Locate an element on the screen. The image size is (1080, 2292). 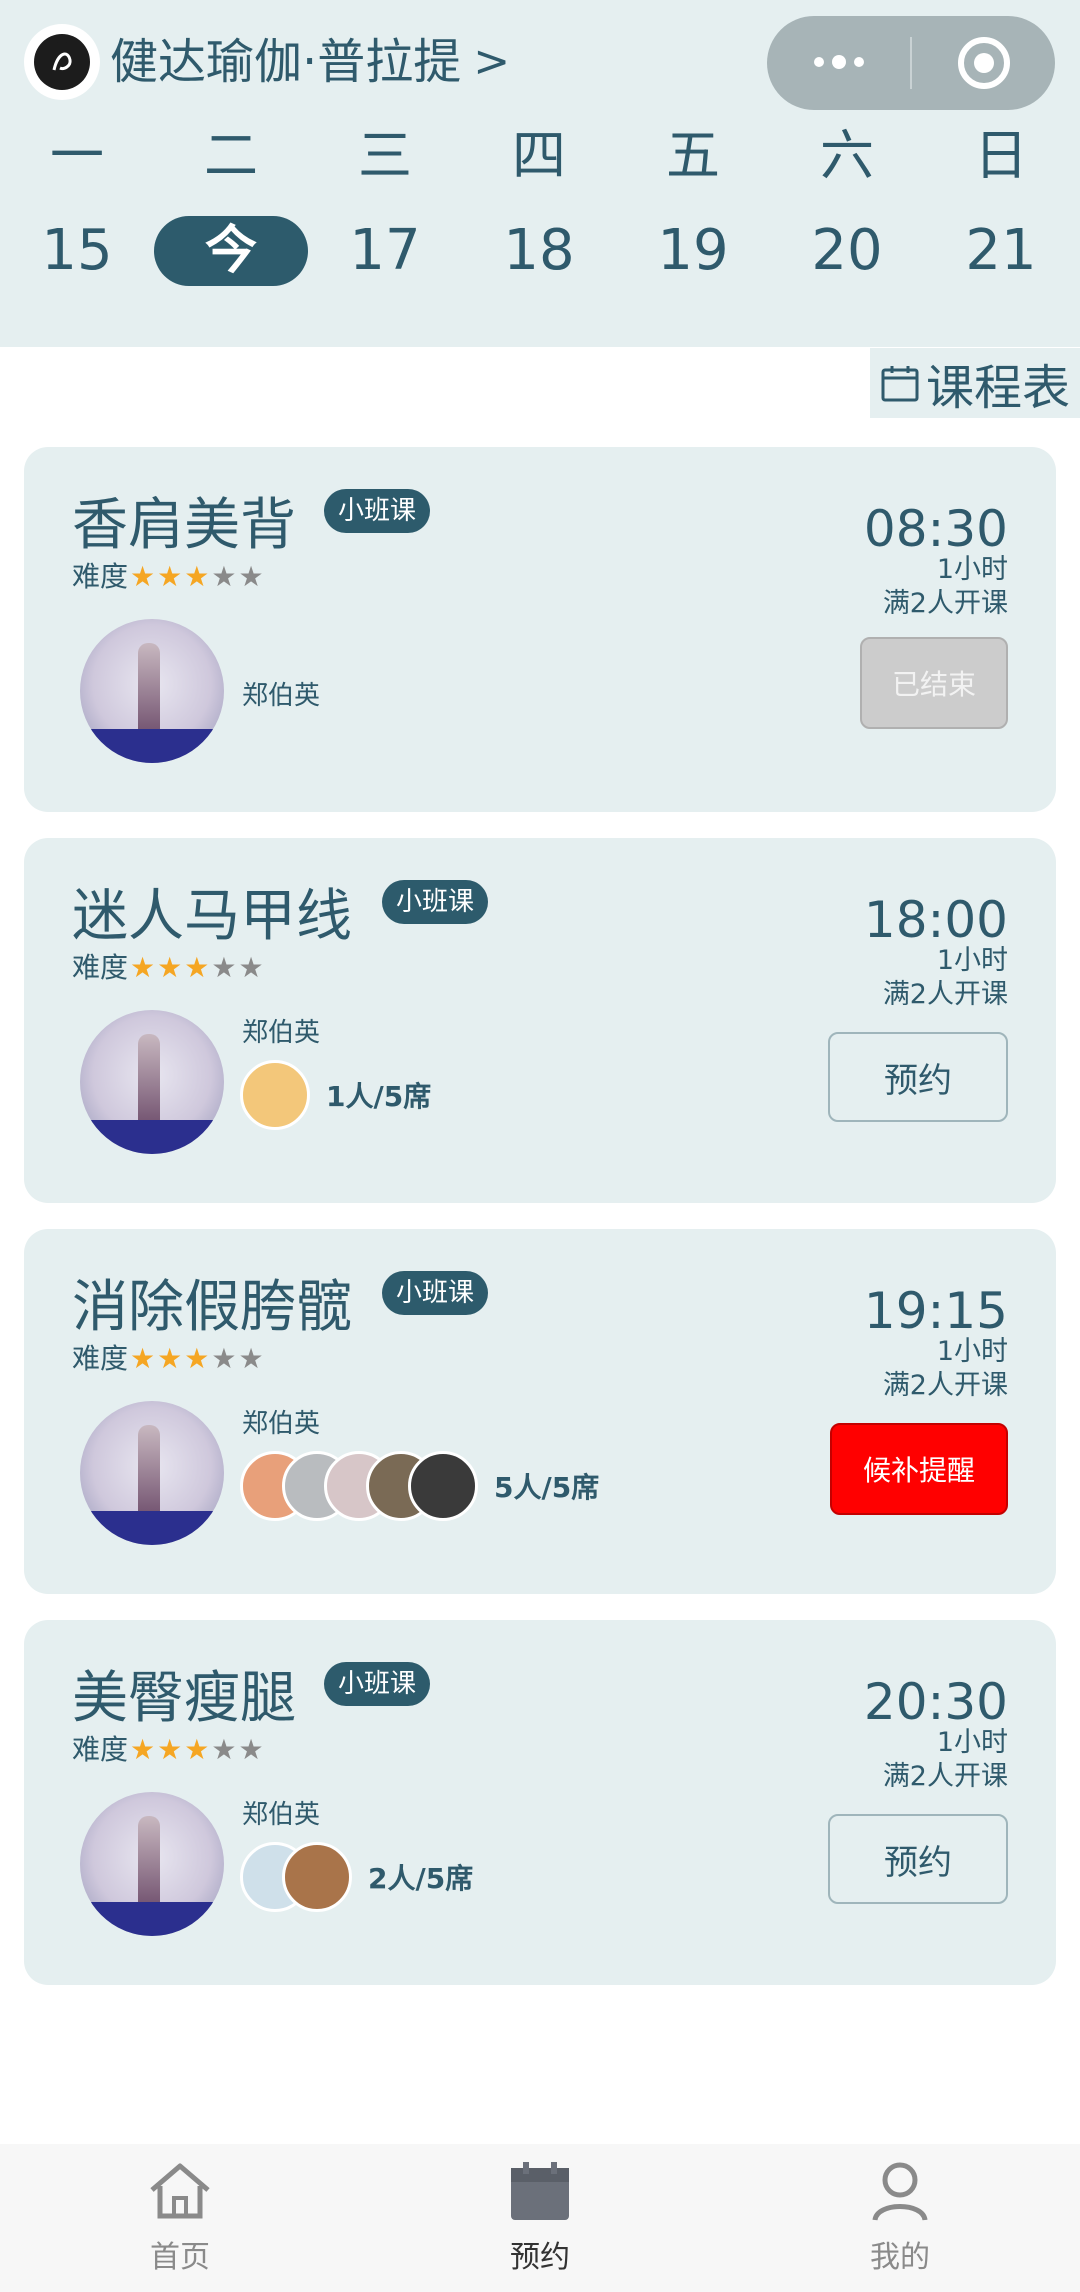
date-cell: 15 is located at coordinates (77, 251).